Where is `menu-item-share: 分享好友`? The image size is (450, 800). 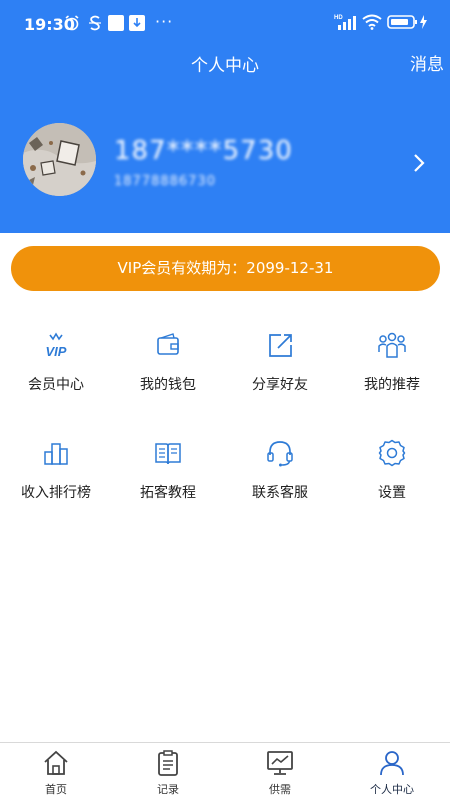
menu-item-share: 分享好友 is located at coordinates (280, 370).